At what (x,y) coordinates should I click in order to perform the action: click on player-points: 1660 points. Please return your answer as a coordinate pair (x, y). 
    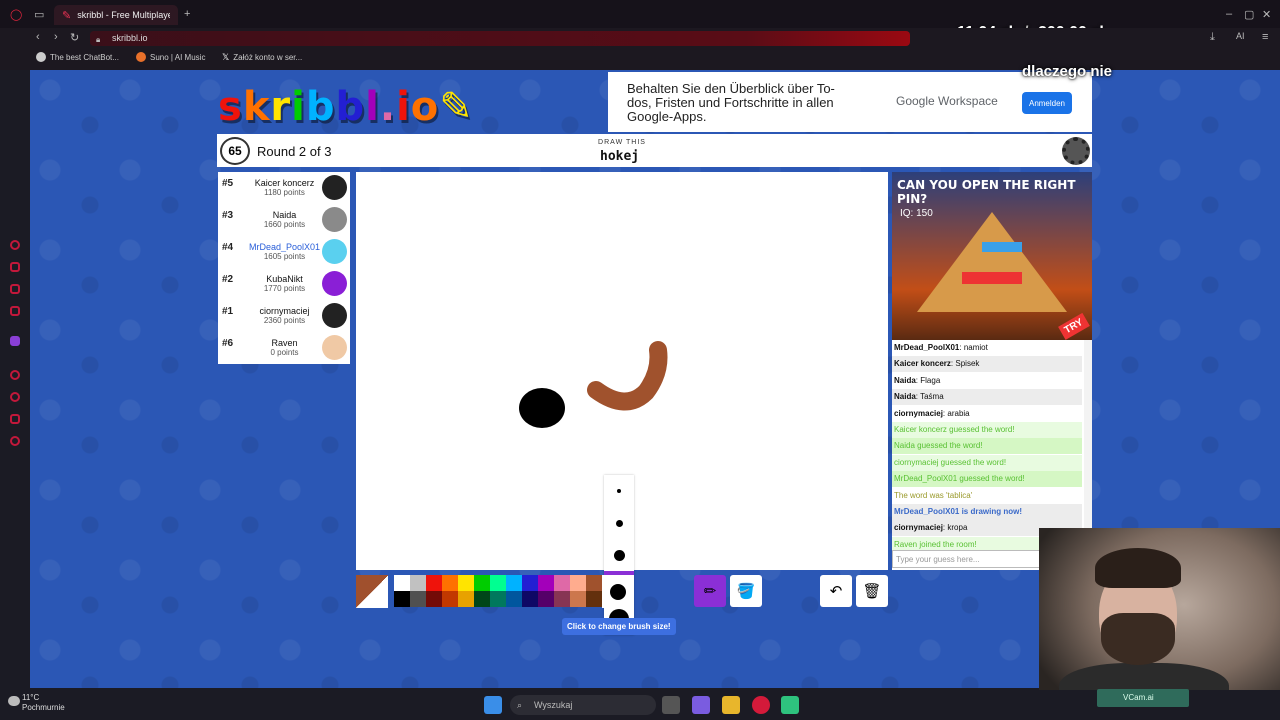
    Looking at the image, I should click on (284, 224).